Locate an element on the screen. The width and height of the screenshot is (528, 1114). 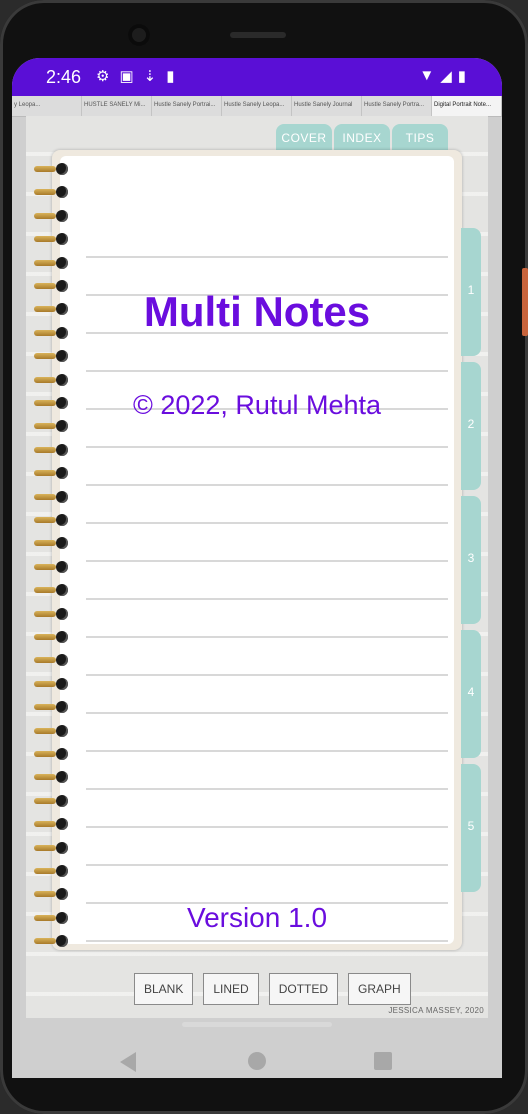
page-style-buttons: BLANK LINED DOTTED GRAPH is located at coordinates (272, 989).